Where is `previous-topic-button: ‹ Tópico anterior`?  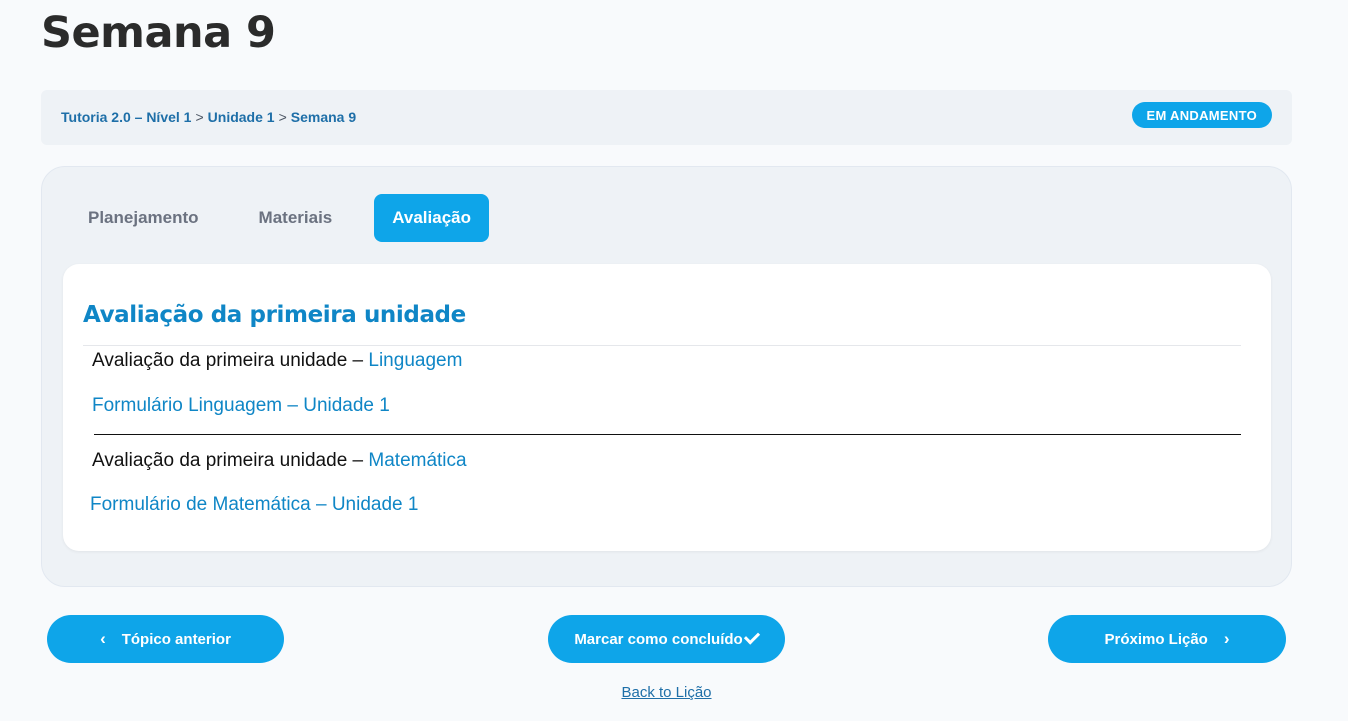
previous-topic-button: ‹ Tópico anterior is located at coordinates (165, 639).